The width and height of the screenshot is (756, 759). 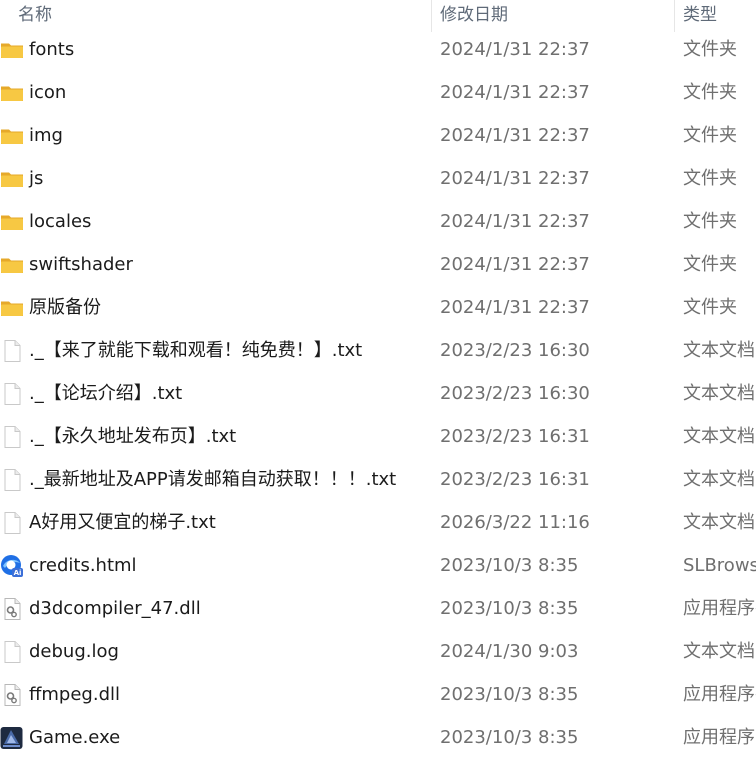 What do you see at coordinates (83, 565) in the screenshot?
I see `file-name: credits.html` at bounding box center [83, 565].